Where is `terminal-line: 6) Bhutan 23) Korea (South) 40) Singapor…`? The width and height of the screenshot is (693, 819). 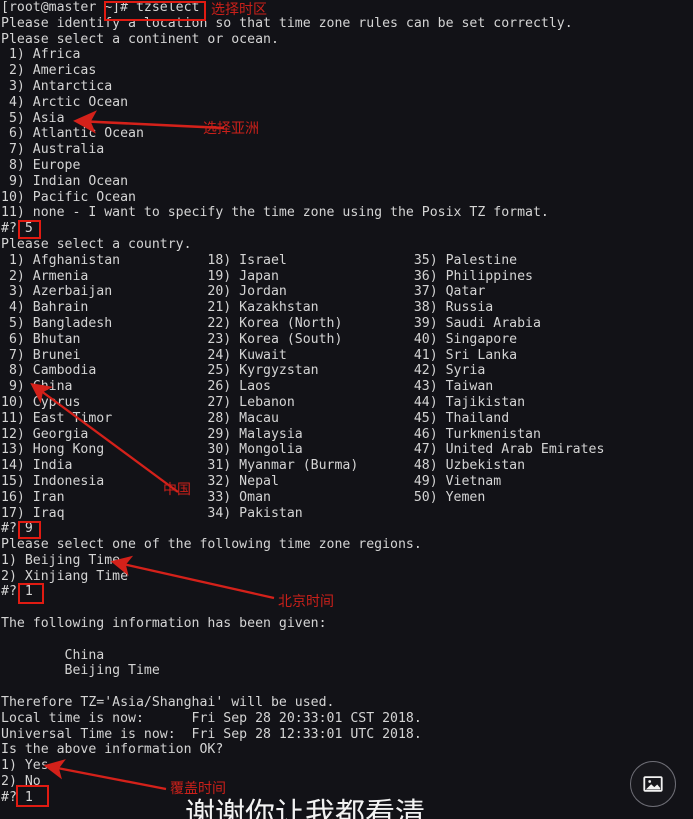
terminal-line: 6) Bhutan 23) Korea (South) 40) Singapor… is located at coordinates (259, 339).